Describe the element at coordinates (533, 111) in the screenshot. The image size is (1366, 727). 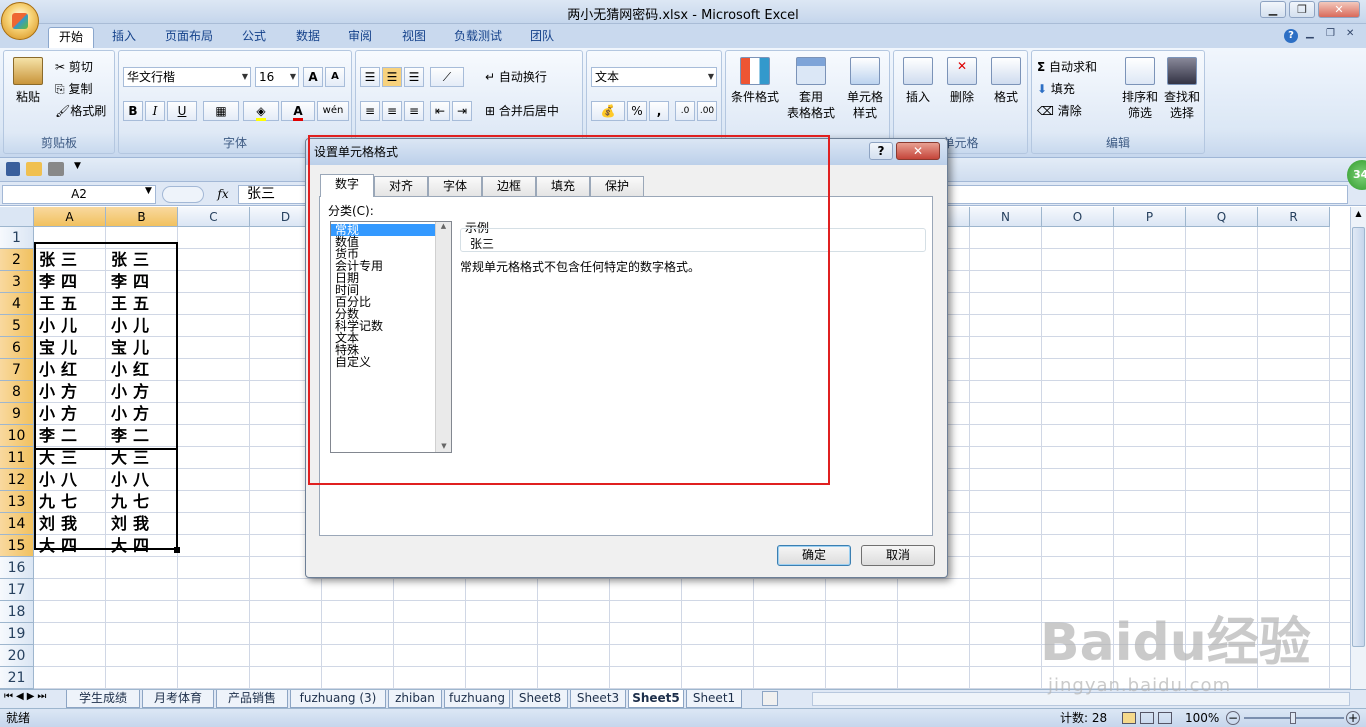
I see `merge-center-button: ⊞ 合并后居中` at that location.